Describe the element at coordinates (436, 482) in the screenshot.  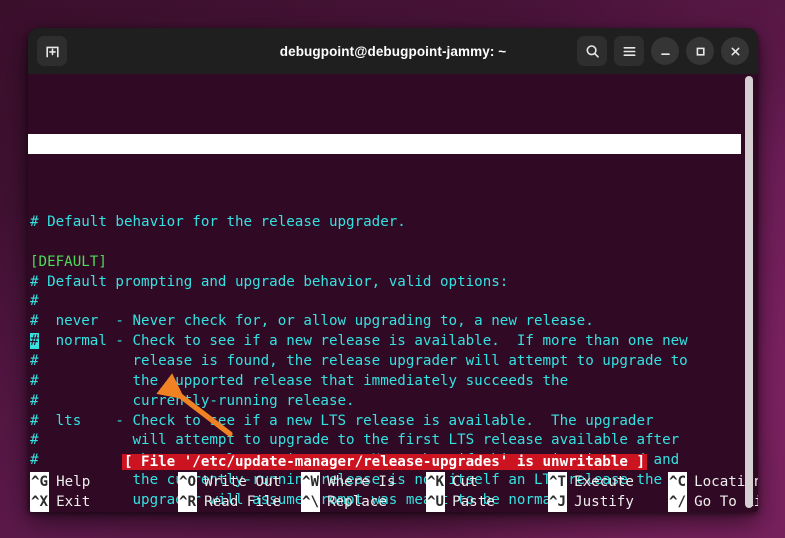
I see `shortcut-key: ^K` at that location.